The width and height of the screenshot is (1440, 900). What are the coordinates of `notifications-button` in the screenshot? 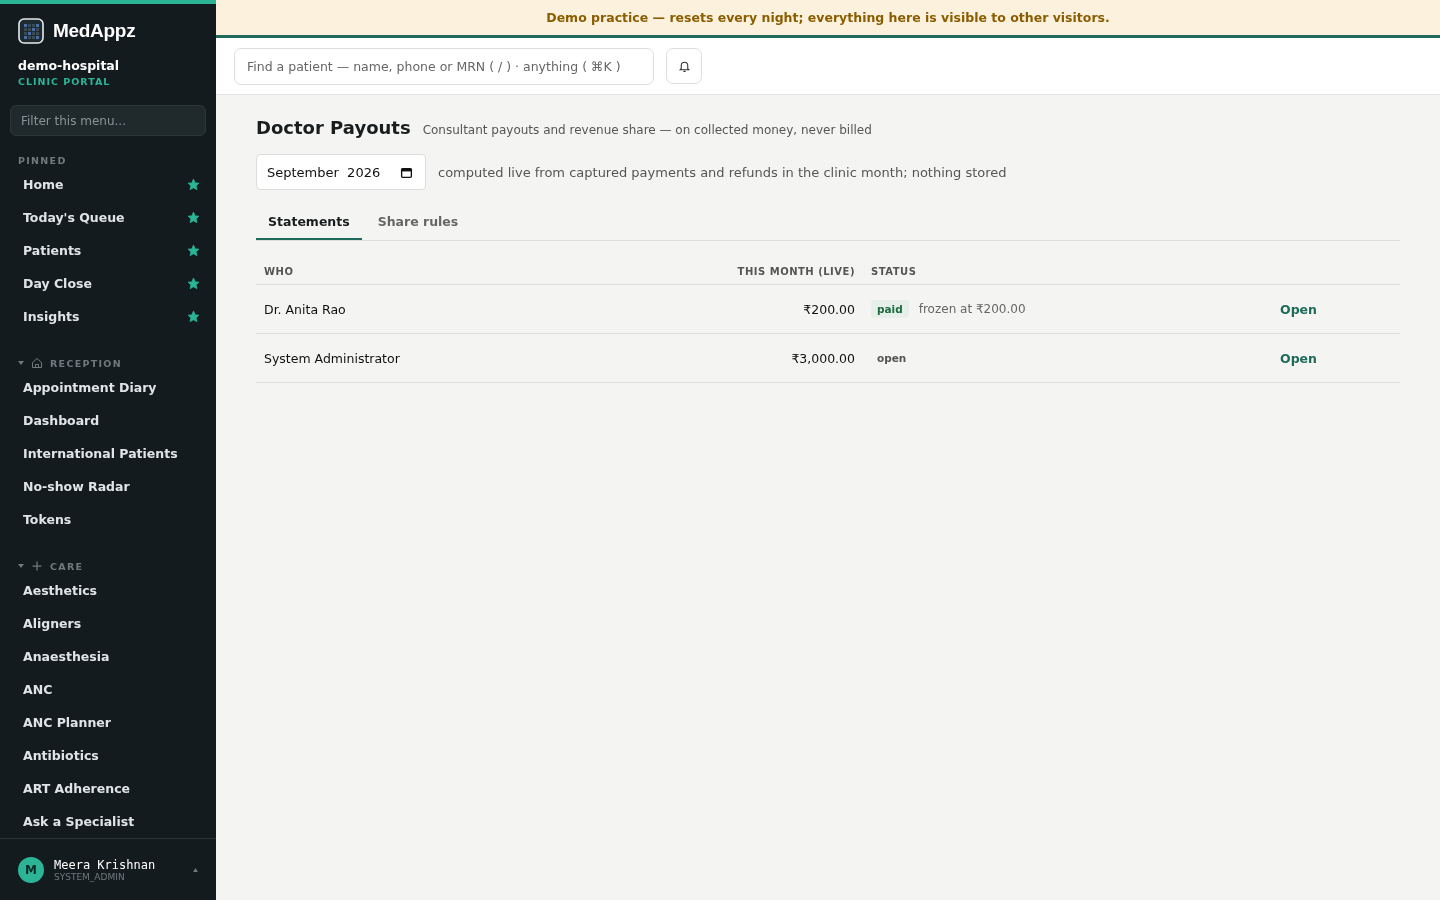 It's located at (684, 66).